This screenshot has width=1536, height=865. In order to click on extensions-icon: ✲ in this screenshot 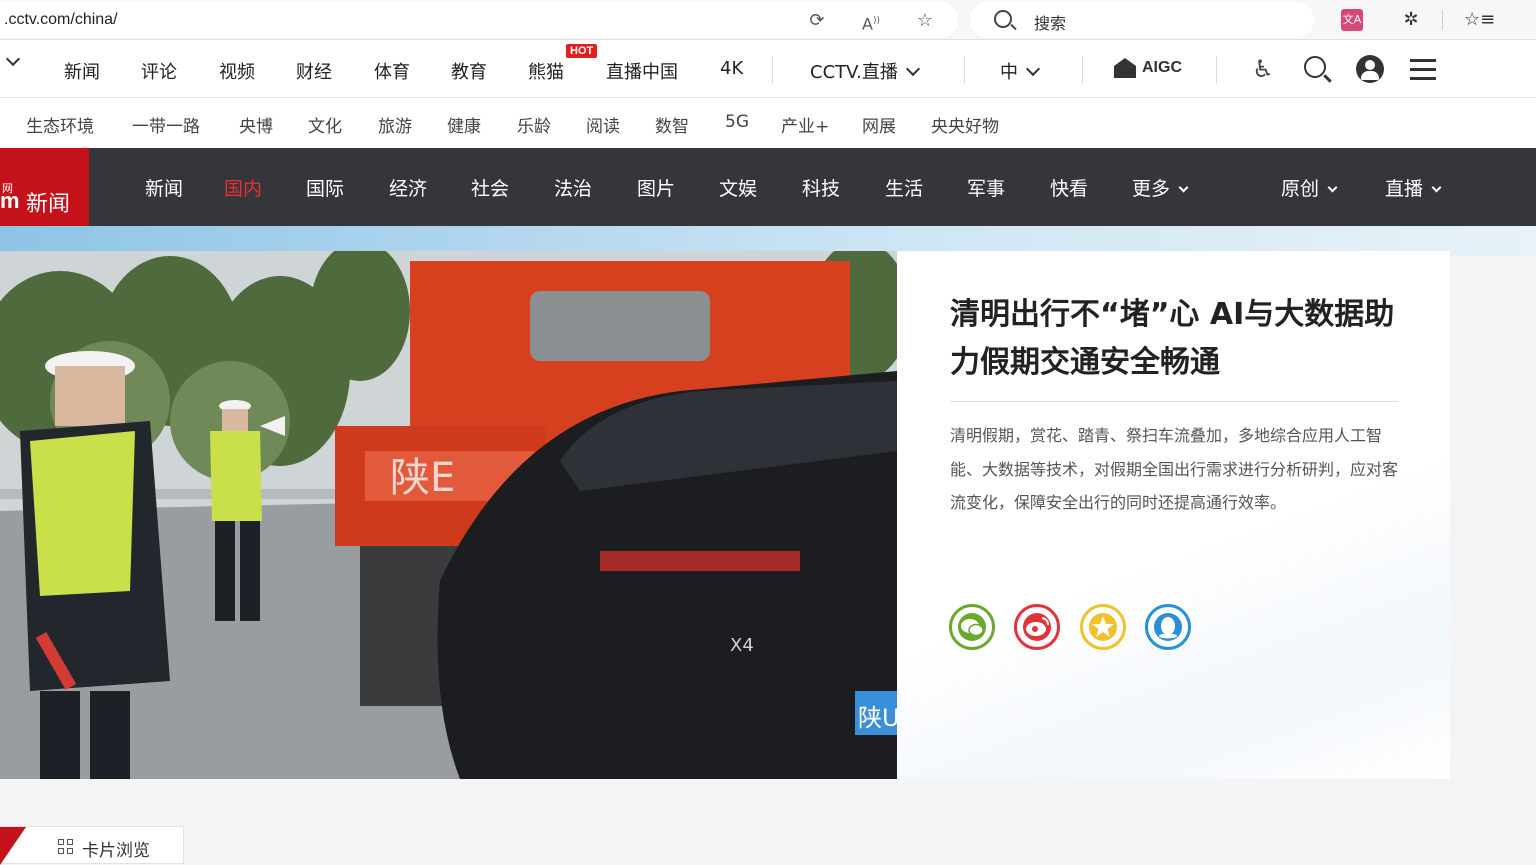, I will do `click(1411, 20)`.